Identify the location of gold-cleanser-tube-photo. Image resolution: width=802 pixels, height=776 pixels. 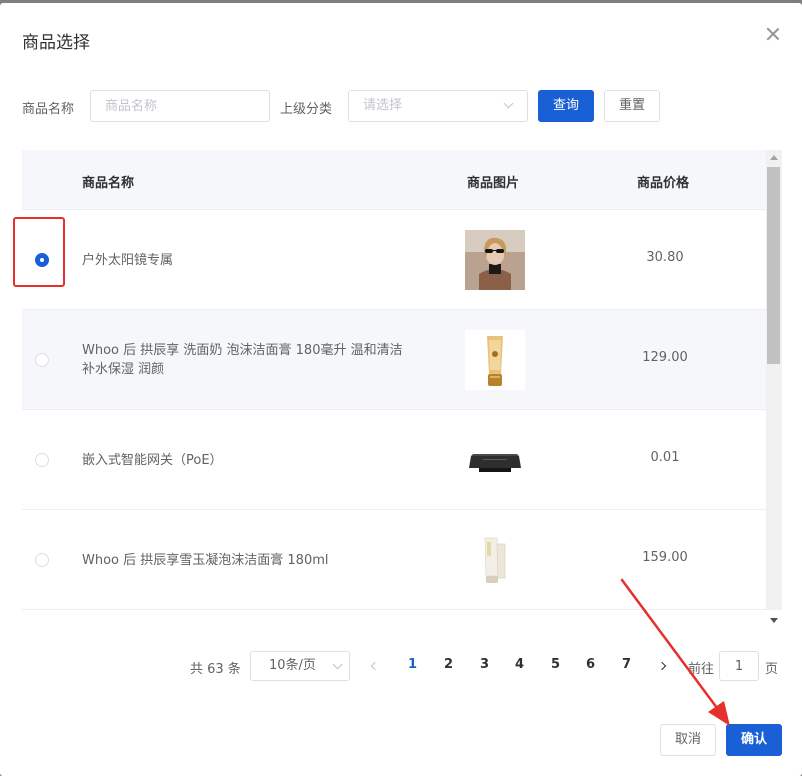
(495, 360).